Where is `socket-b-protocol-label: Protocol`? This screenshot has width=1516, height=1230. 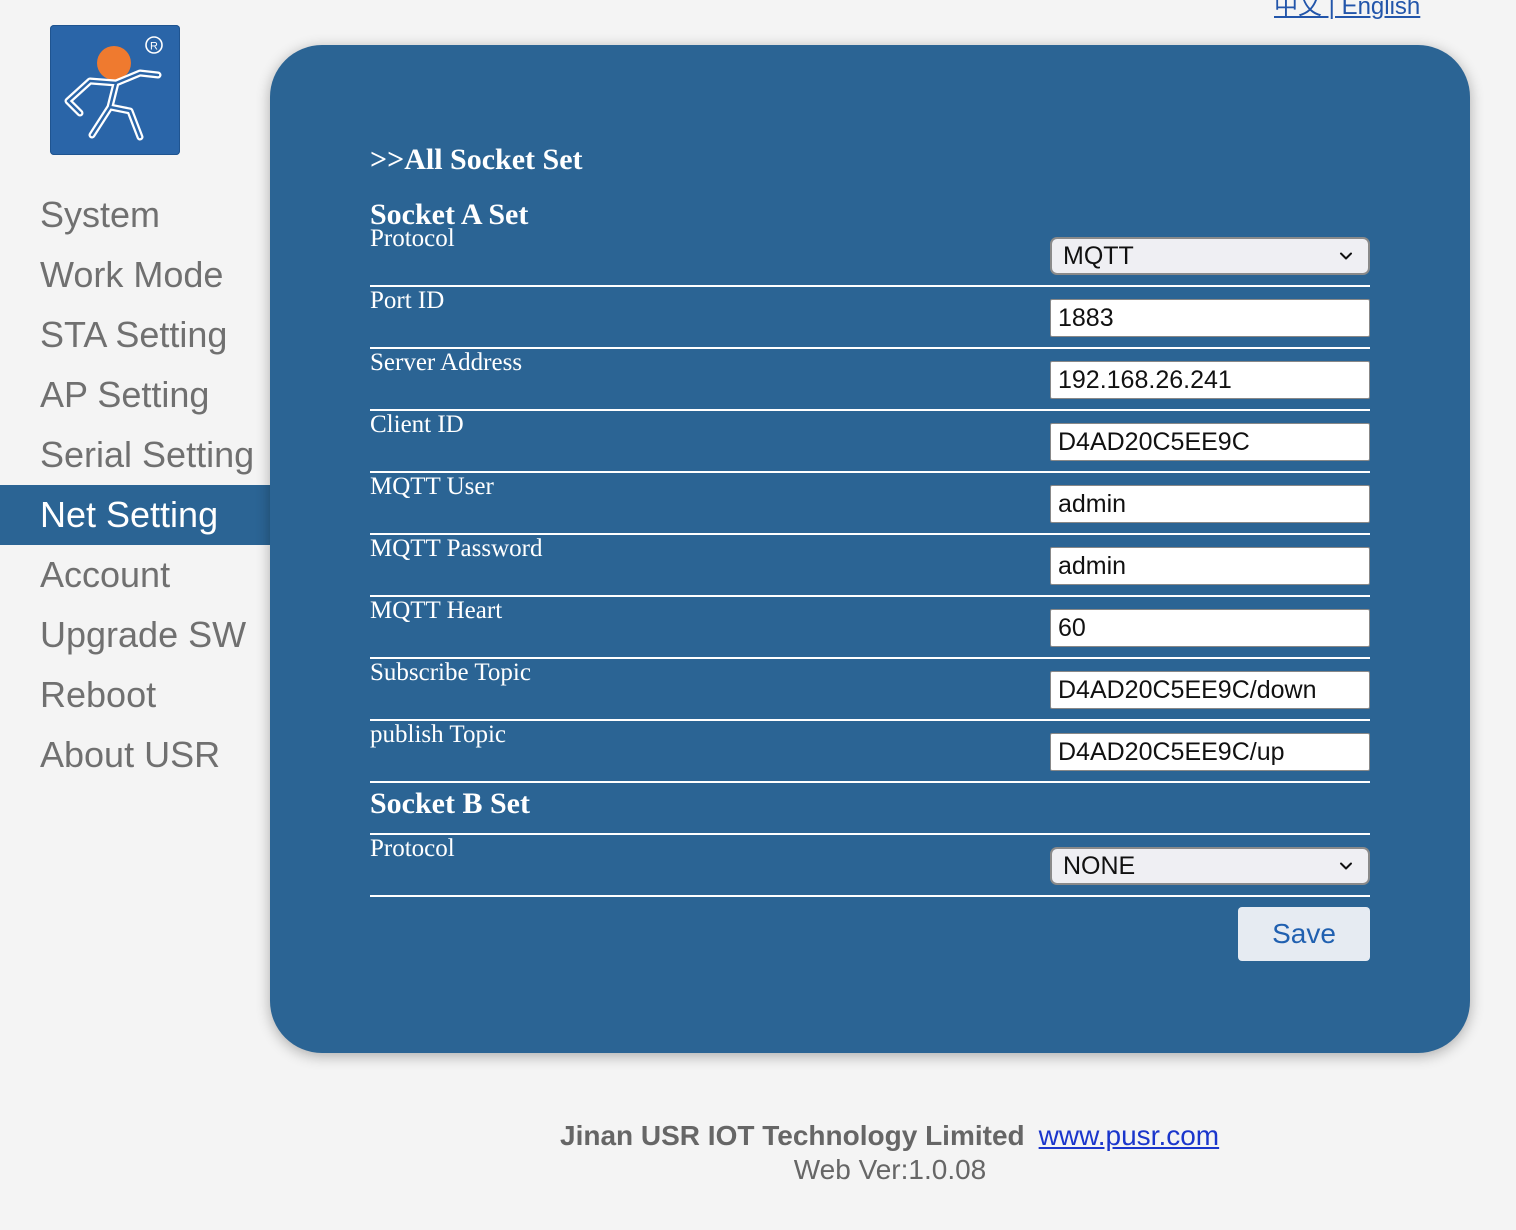
socket-b-protocol-label: Protocol is located at coordinates (412, 848).